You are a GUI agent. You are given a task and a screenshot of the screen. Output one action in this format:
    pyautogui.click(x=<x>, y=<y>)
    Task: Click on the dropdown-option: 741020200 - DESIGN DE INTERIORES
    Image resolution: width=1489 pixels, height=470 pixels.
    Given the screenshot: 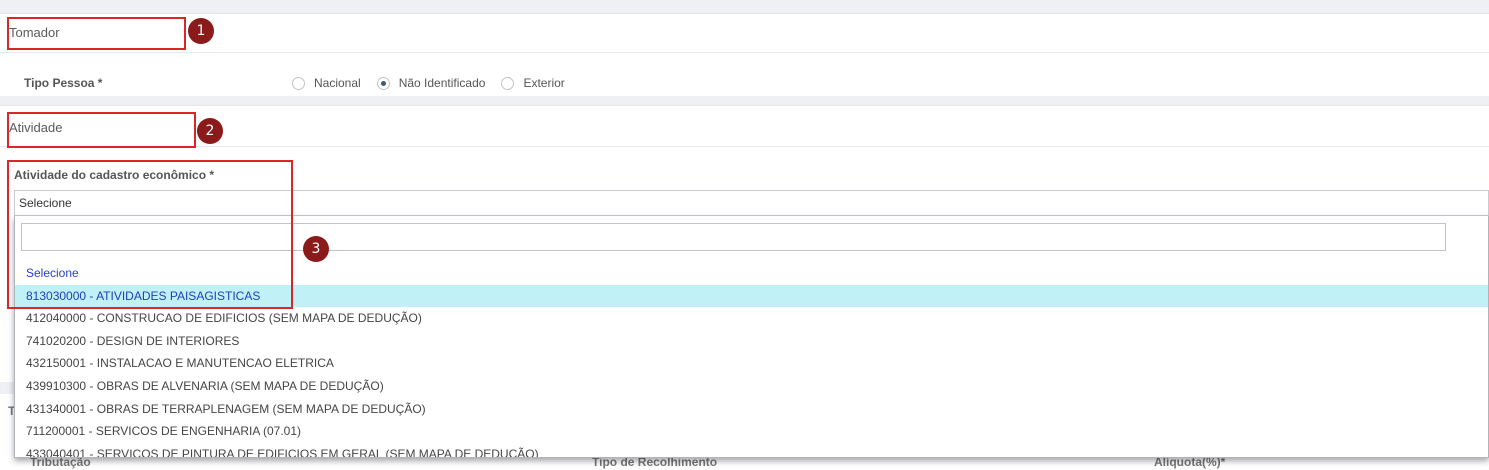 What is the action you would take?
    pyautogui.click(x=751, y=341)
    